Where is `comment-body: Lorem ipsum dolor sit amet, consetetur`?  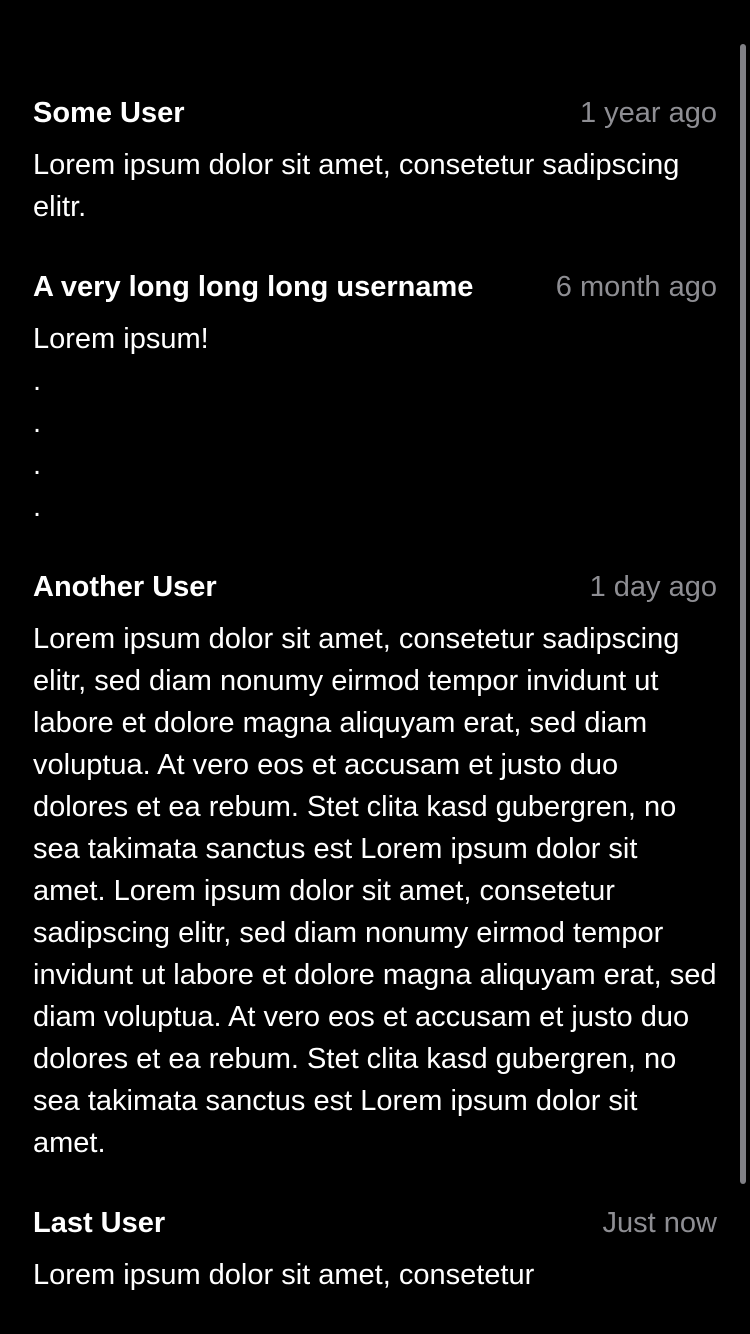 comment-body: Lorem ipsum dolor sit amet, consetetur is located at coordinates (284, 1275).